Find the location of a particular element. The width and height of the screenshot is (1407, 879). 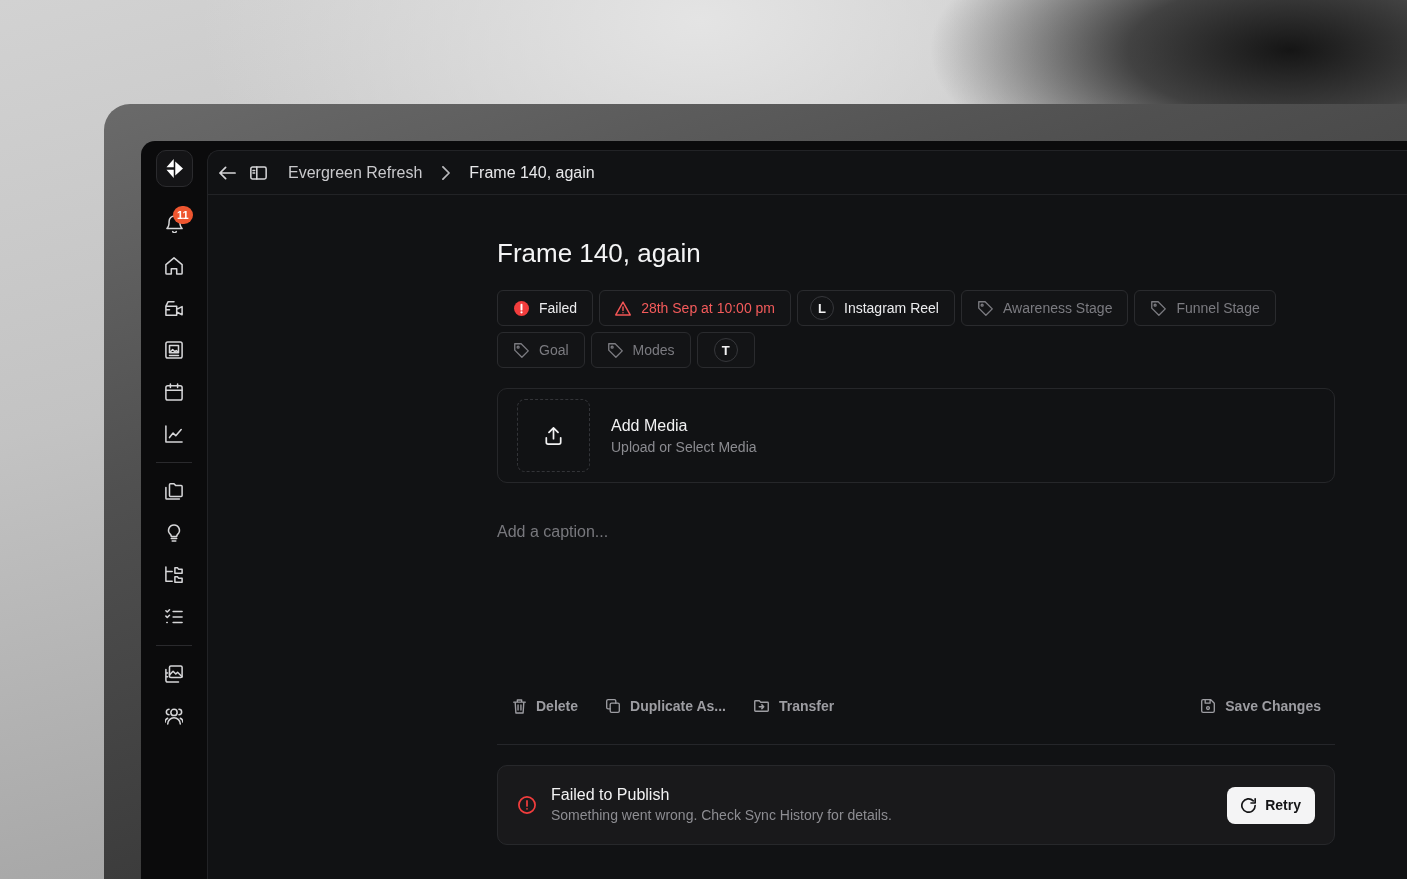

chevron-right-icon is located at coordinates (446, 172).